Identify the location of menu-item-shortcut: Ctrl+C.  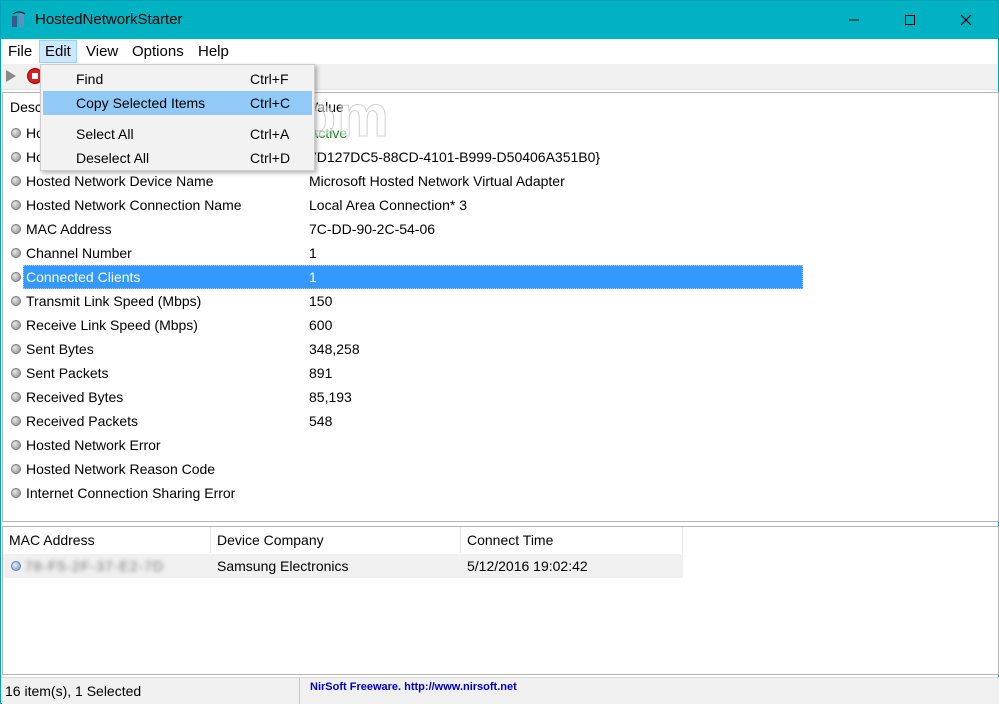
(270, 103).